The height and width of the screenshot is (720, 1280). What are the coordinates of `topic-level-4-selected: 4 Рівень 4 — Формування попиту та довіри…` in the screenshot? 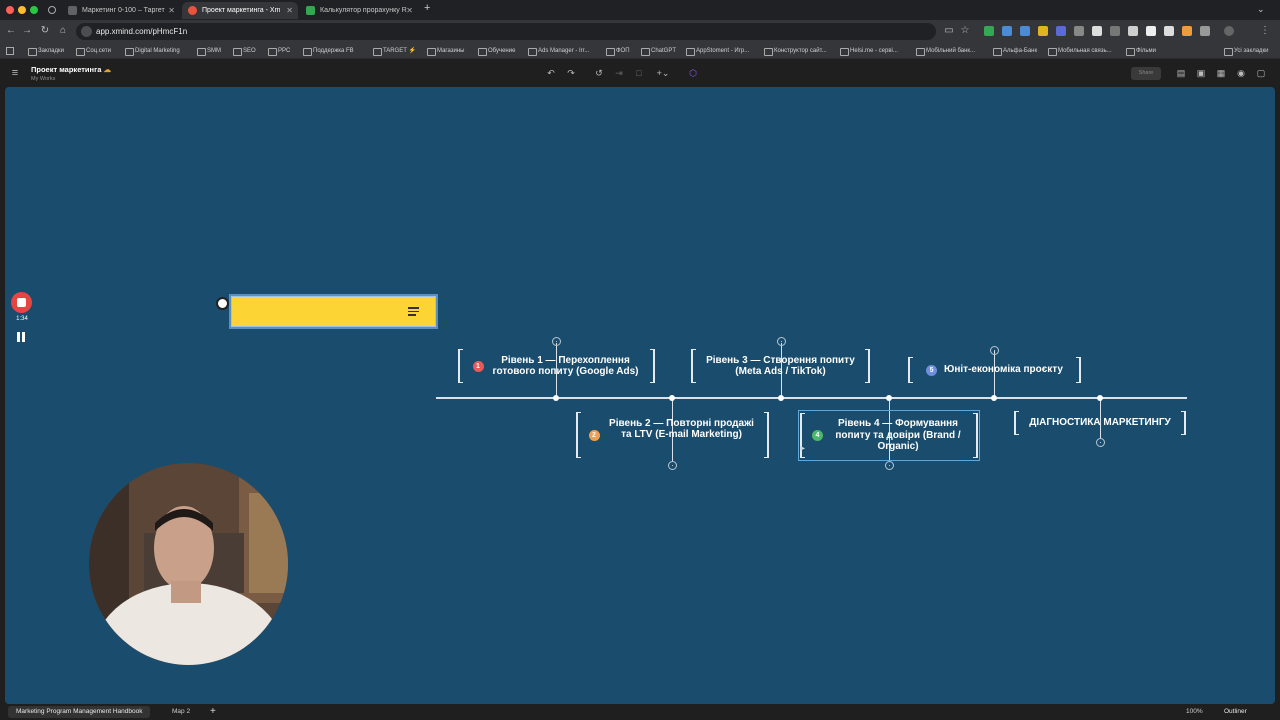 It's located at (889, 435).